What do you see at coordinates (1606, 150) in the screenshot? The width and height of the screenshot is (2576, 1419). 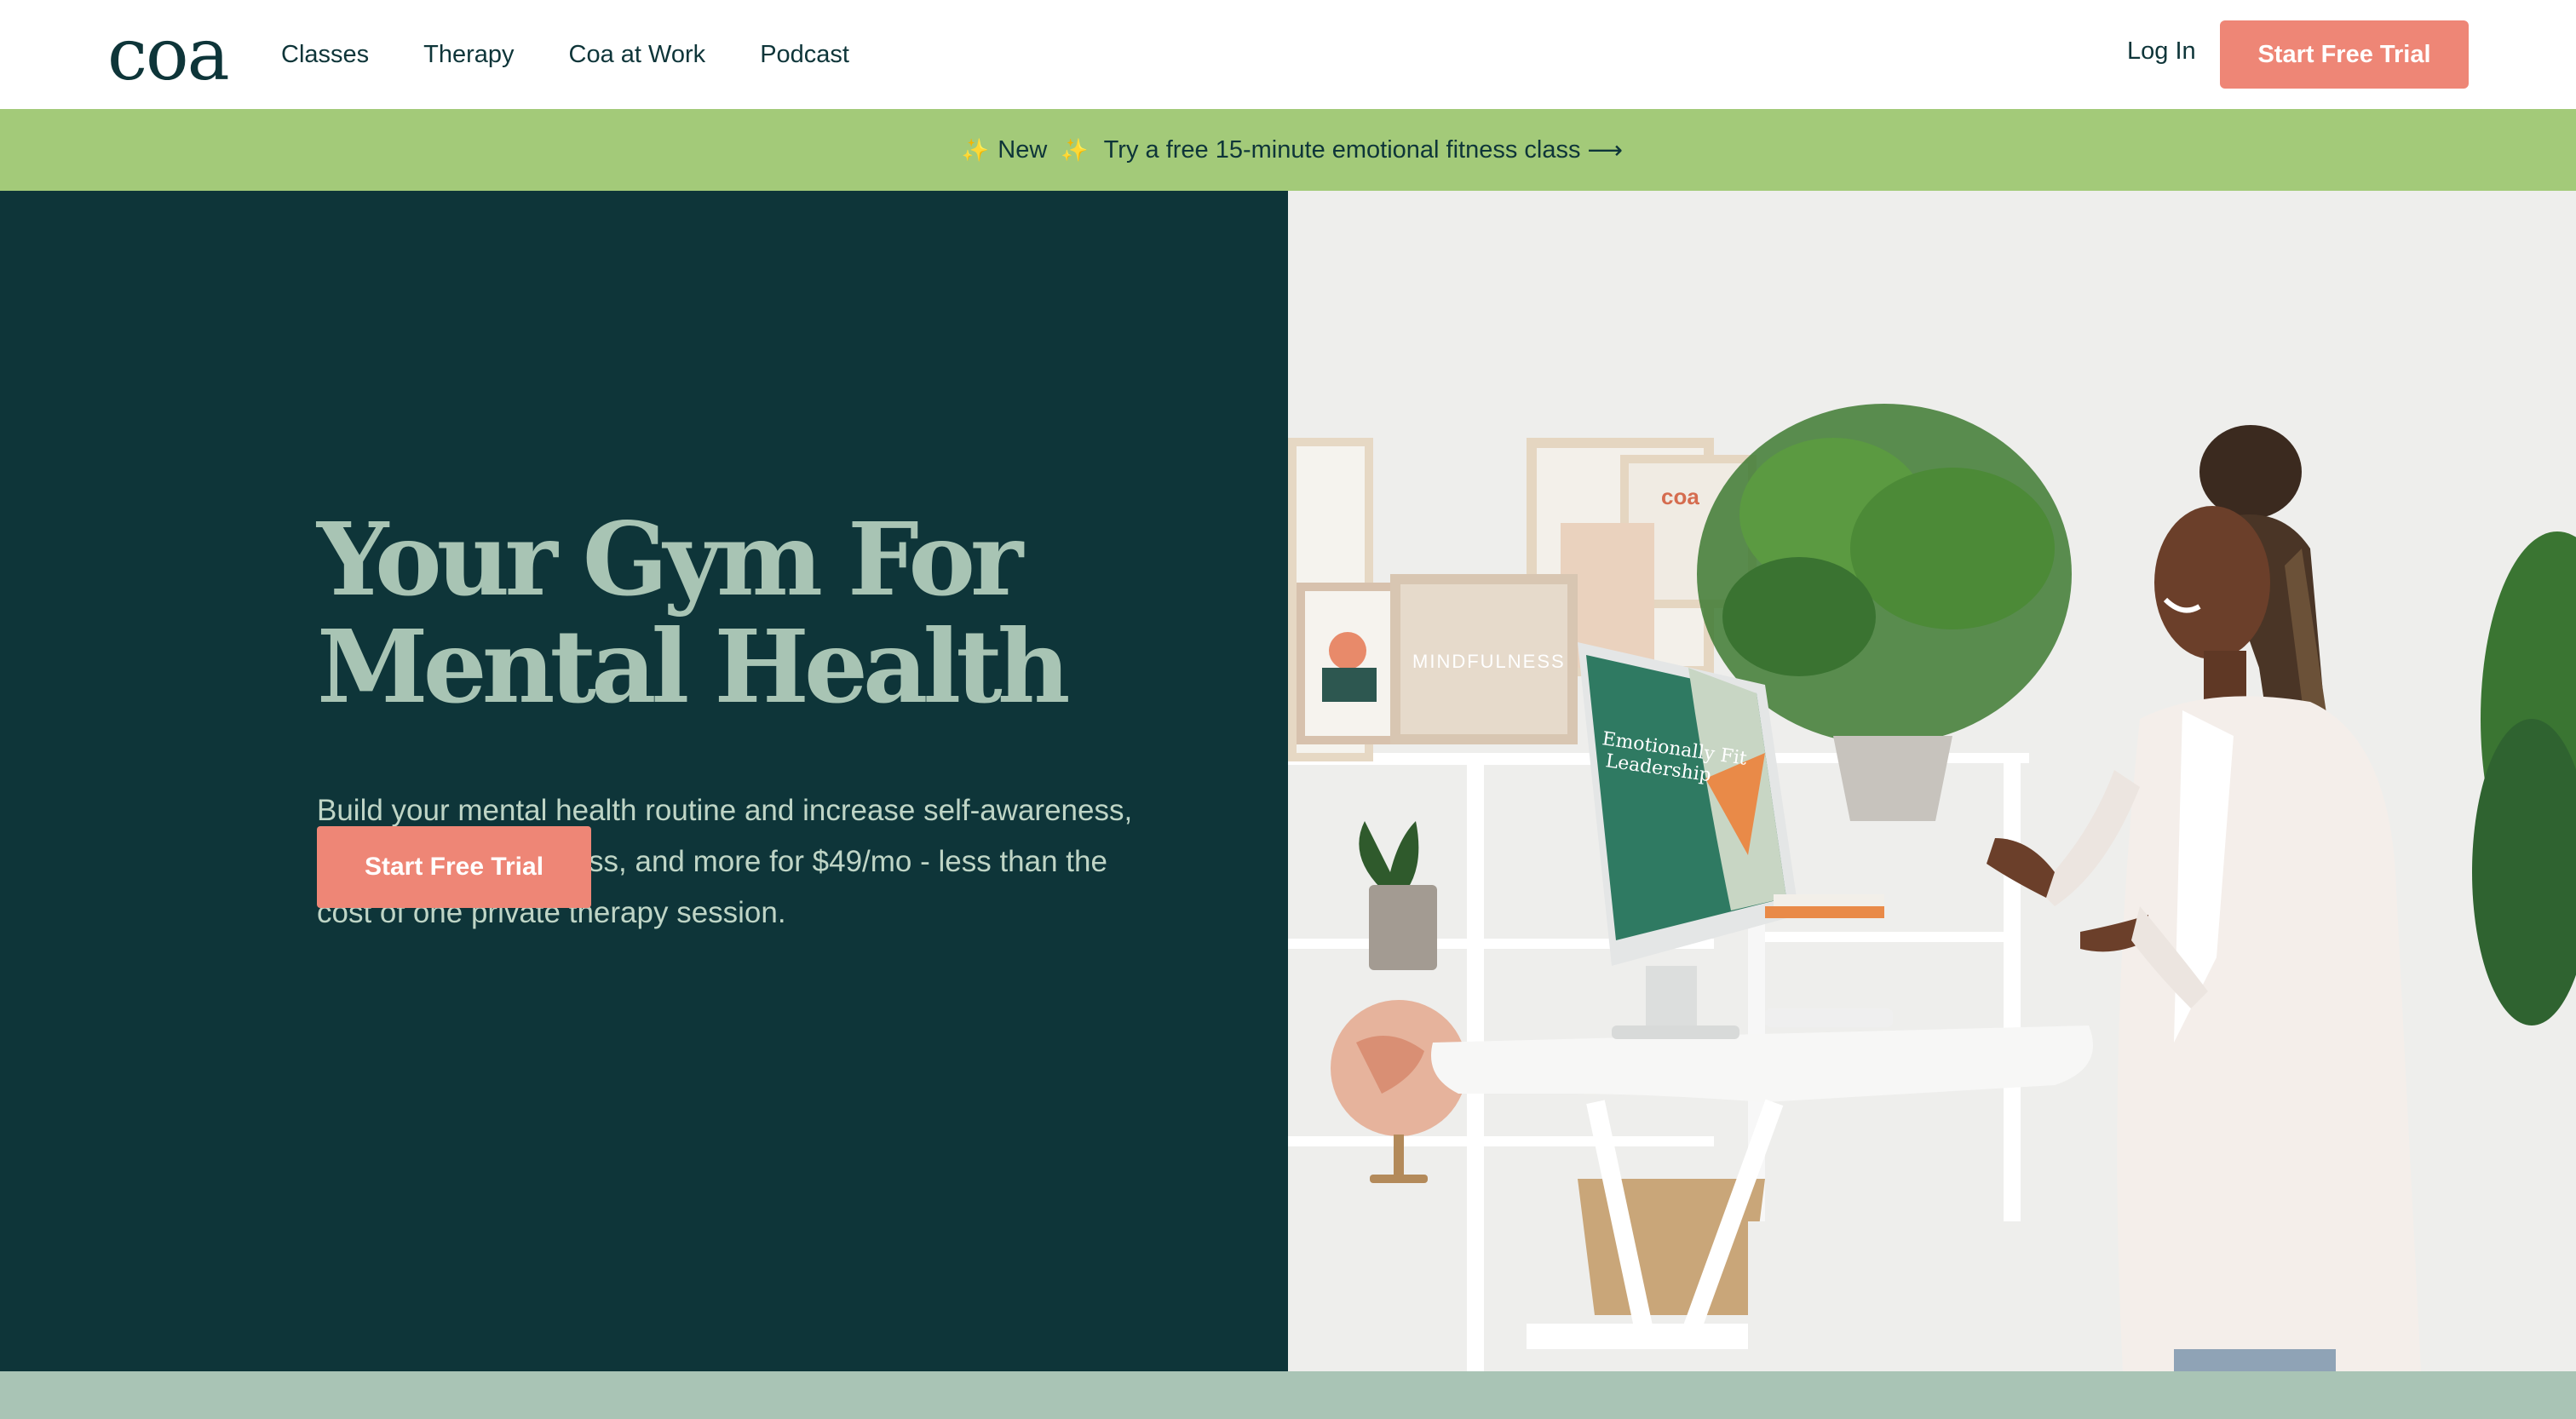 I see `arrow-right-icon: ⟶` at bounding box center [1606, 150].